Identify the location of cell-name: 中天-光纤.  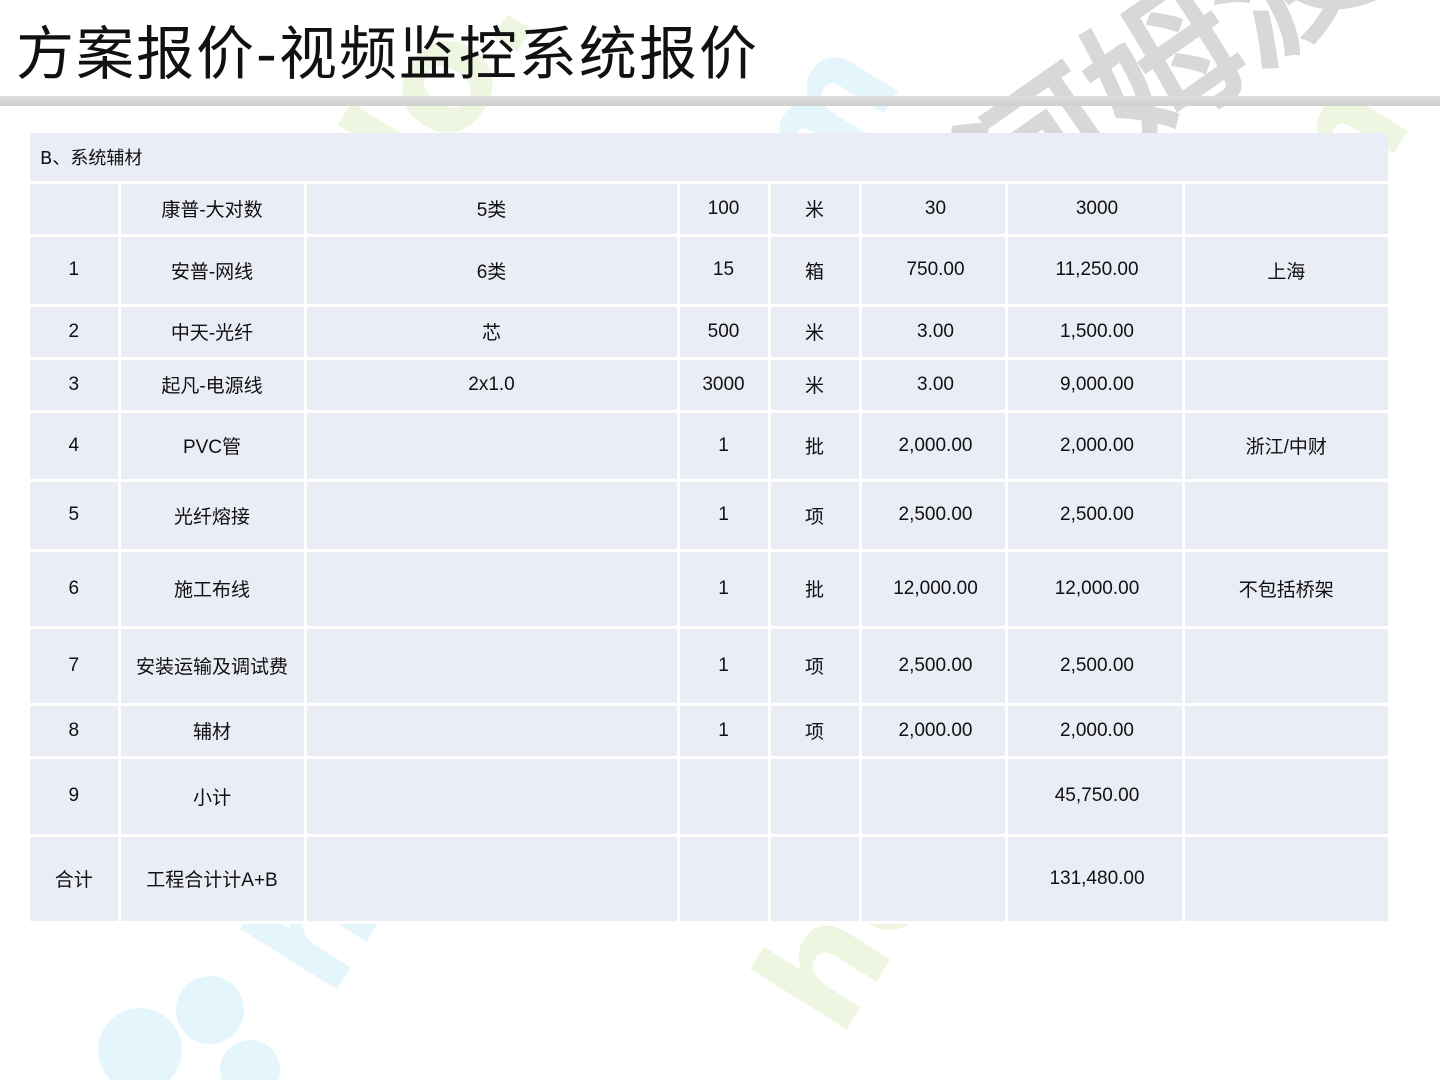
(212, 331).